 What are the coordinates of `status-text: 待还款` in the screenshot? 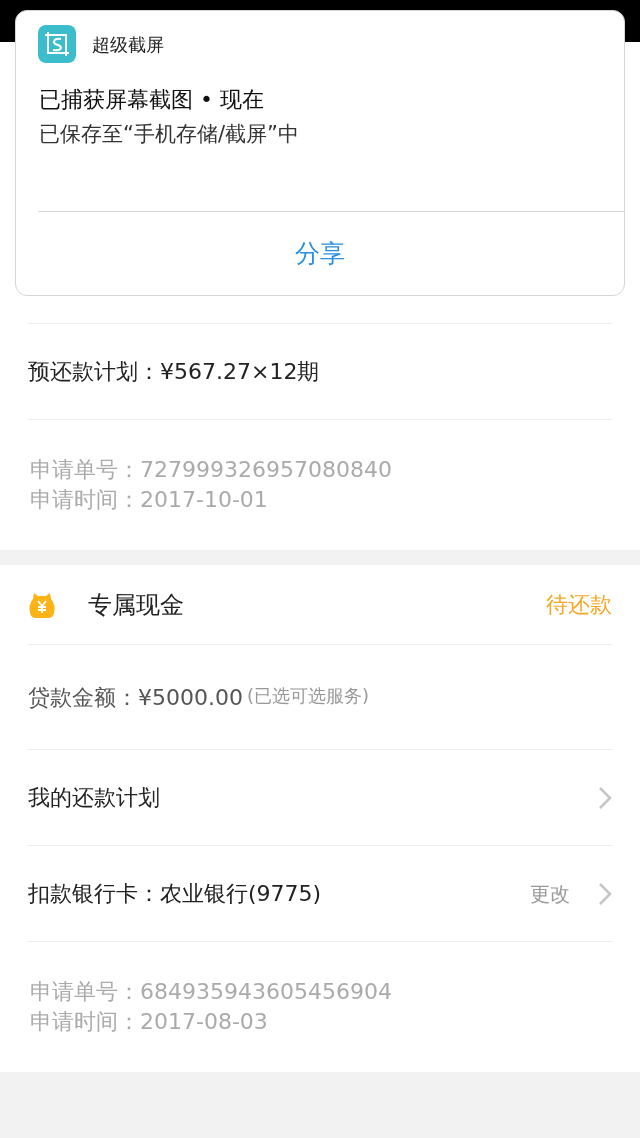 It's located at (579, 605).